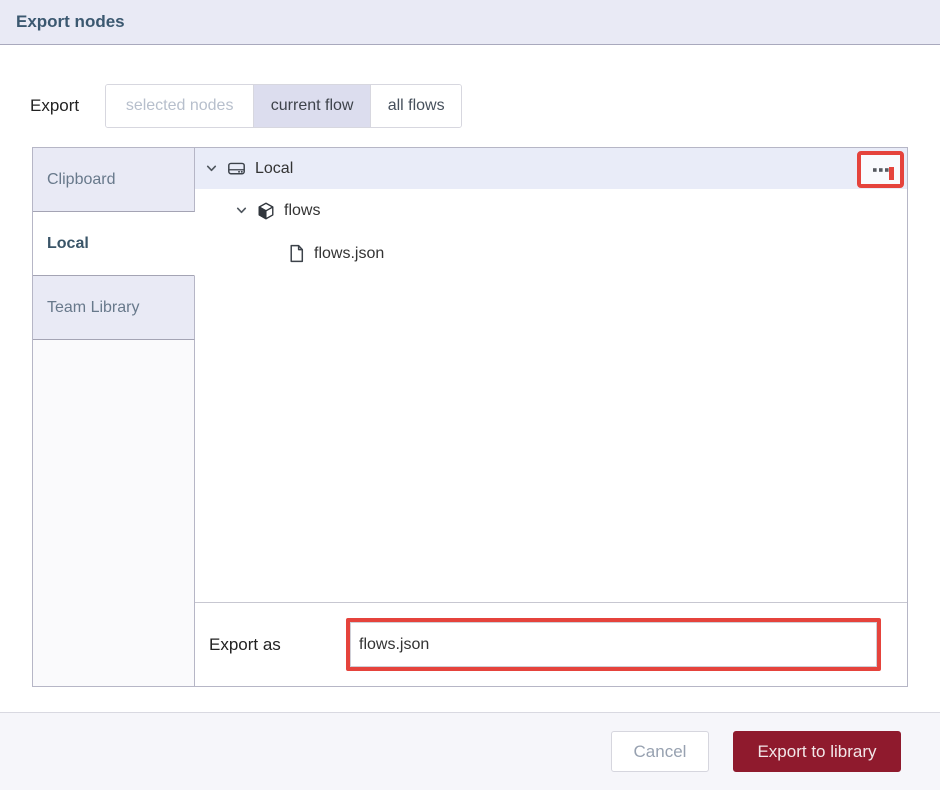  Describe the element at coordinates (274, 168) in the screenshot. I see `tree-row-local-label: Local` at that location.